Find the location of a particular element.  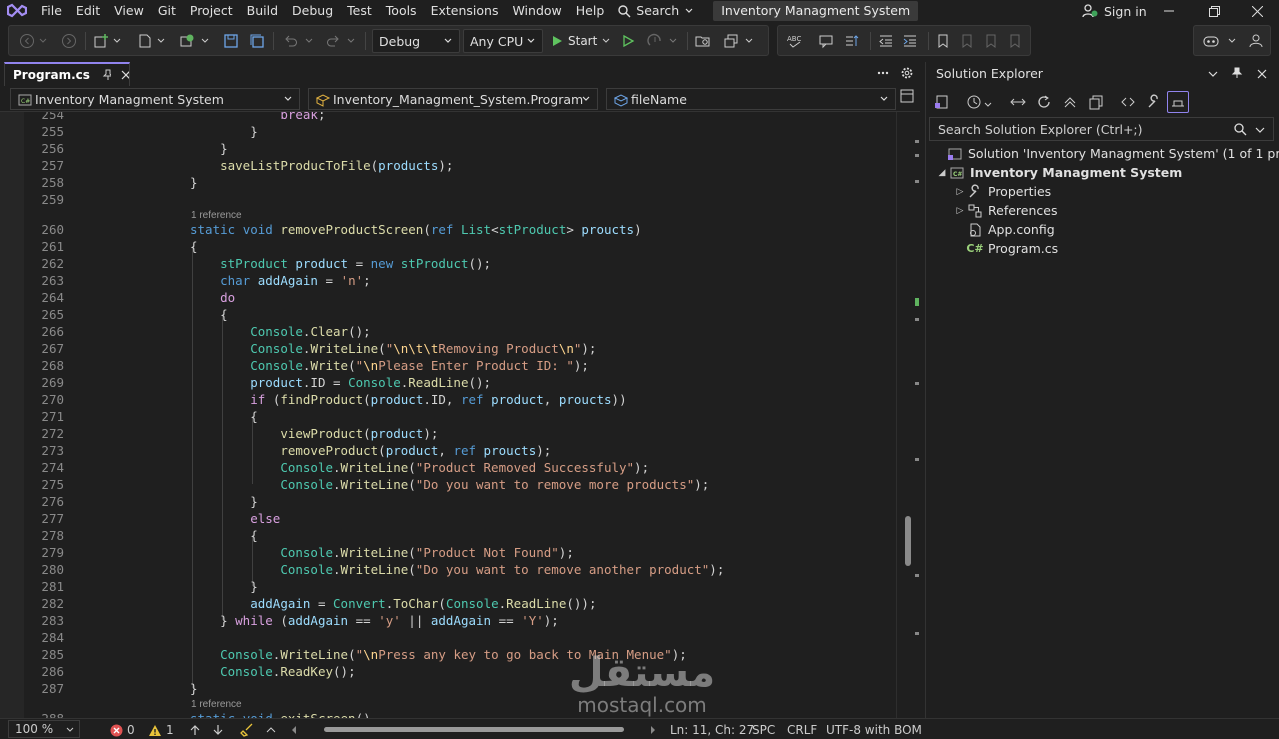

horizontal-scroll-thumb is located at coordinates (474, 729).